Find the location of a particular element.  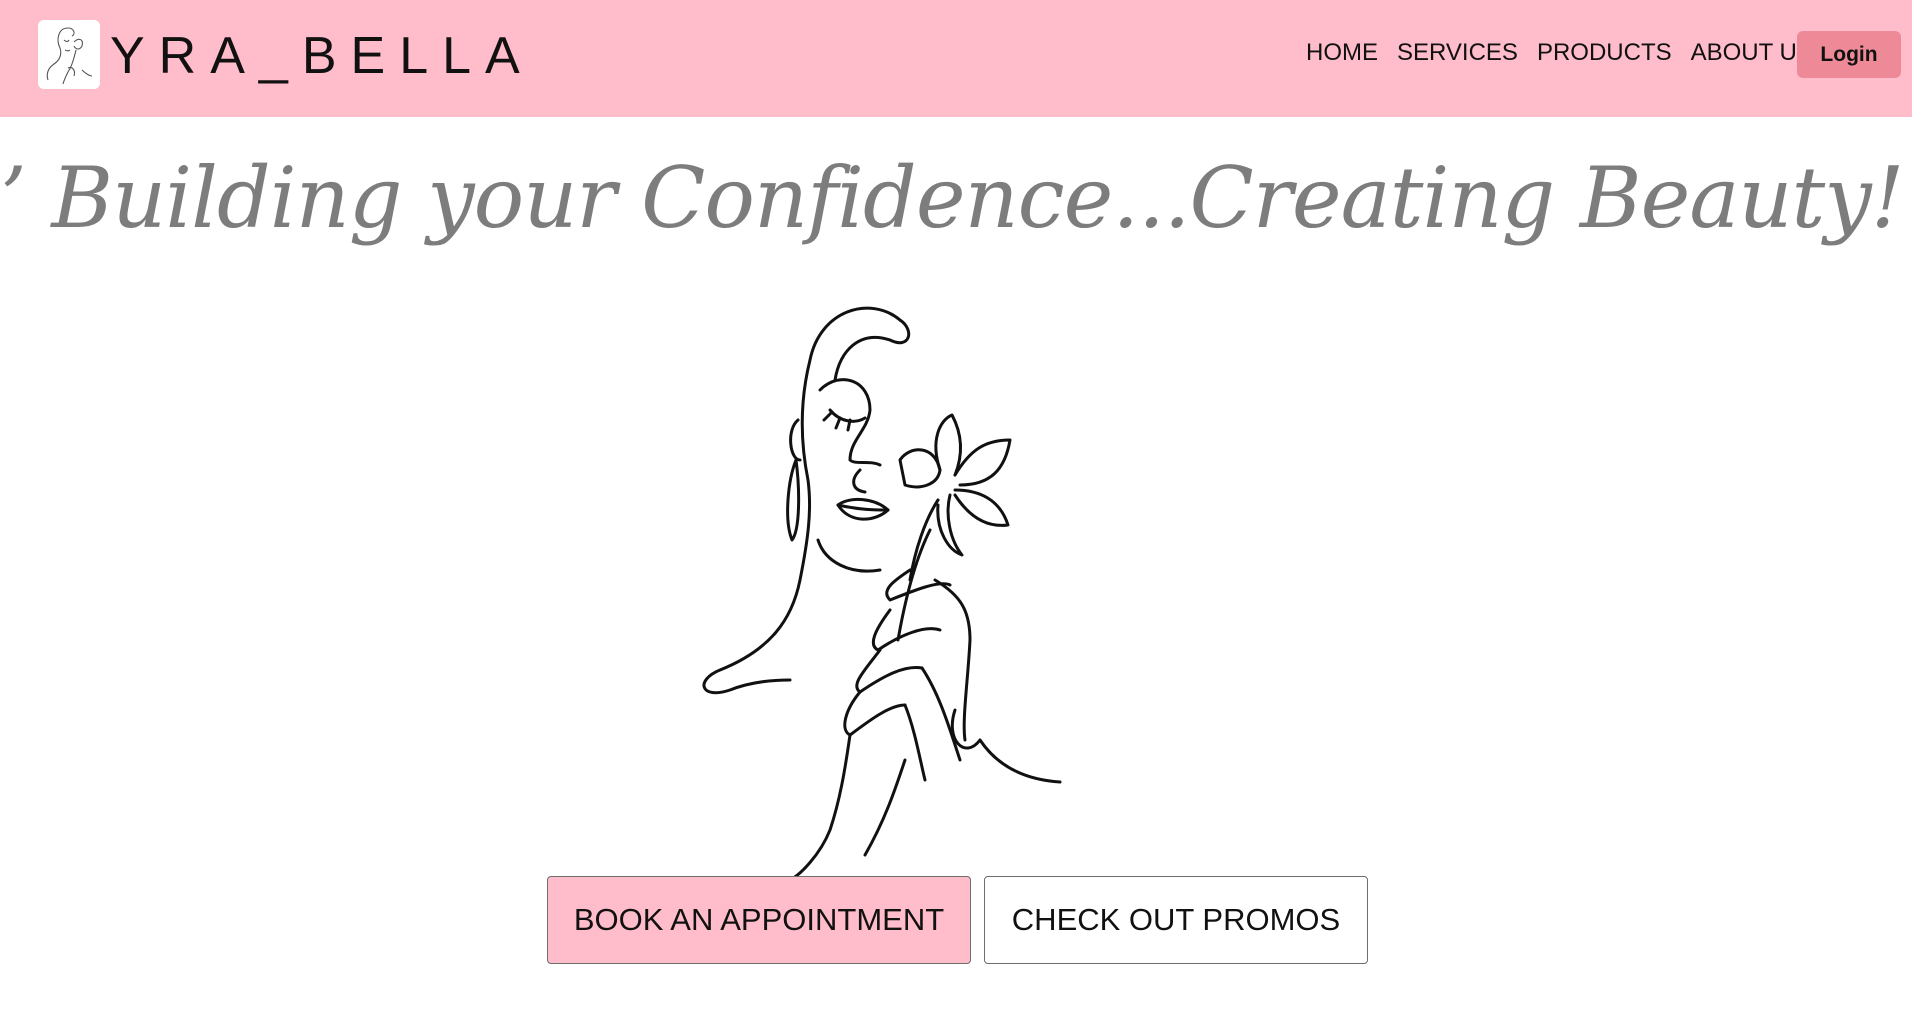

nav-about-us: ABOUT US is located at coordinates (1752, 53).